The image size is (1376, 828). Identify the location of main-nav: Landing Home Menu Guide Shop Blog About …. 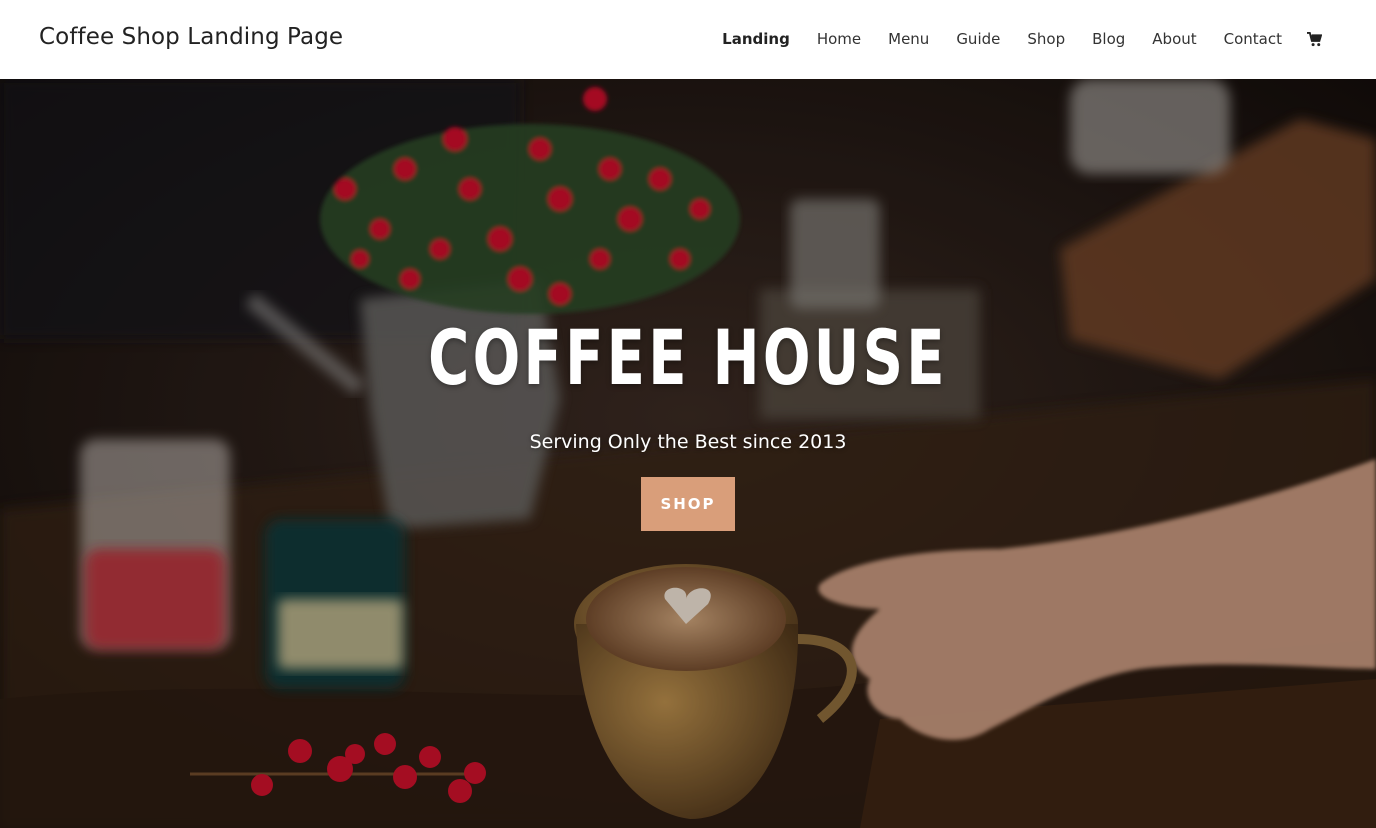
(1009, 39).